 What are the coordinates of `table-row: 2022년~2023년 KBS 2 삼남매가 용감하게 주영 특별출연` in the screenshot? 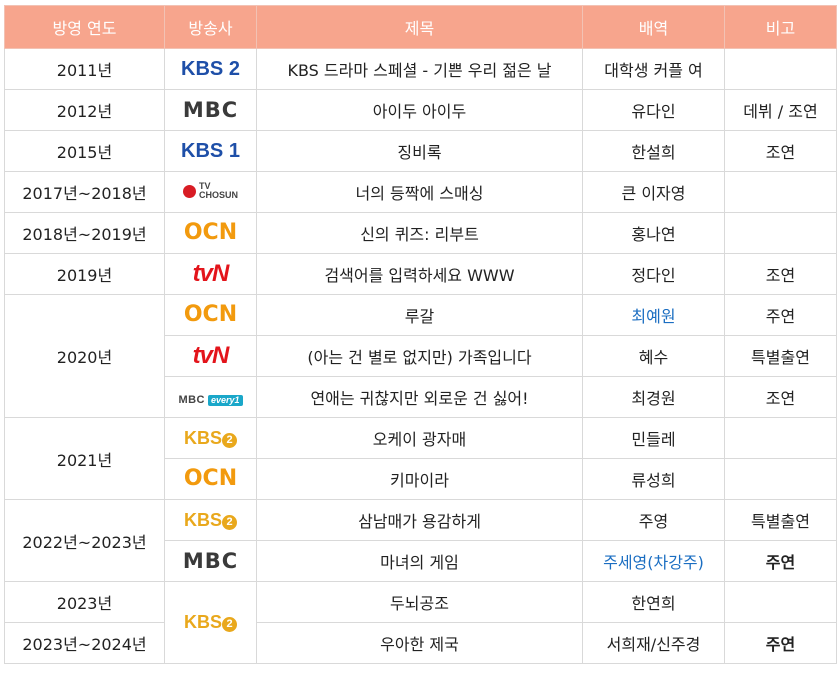 It's located at (420, 540).